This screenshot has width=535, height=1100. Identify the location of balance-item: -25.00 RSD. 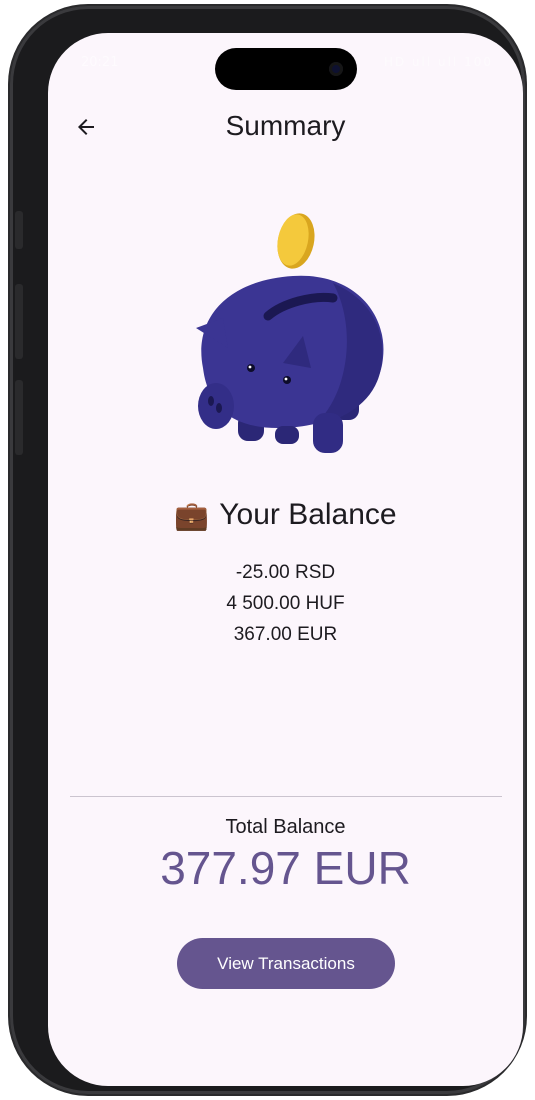
(285, 572).